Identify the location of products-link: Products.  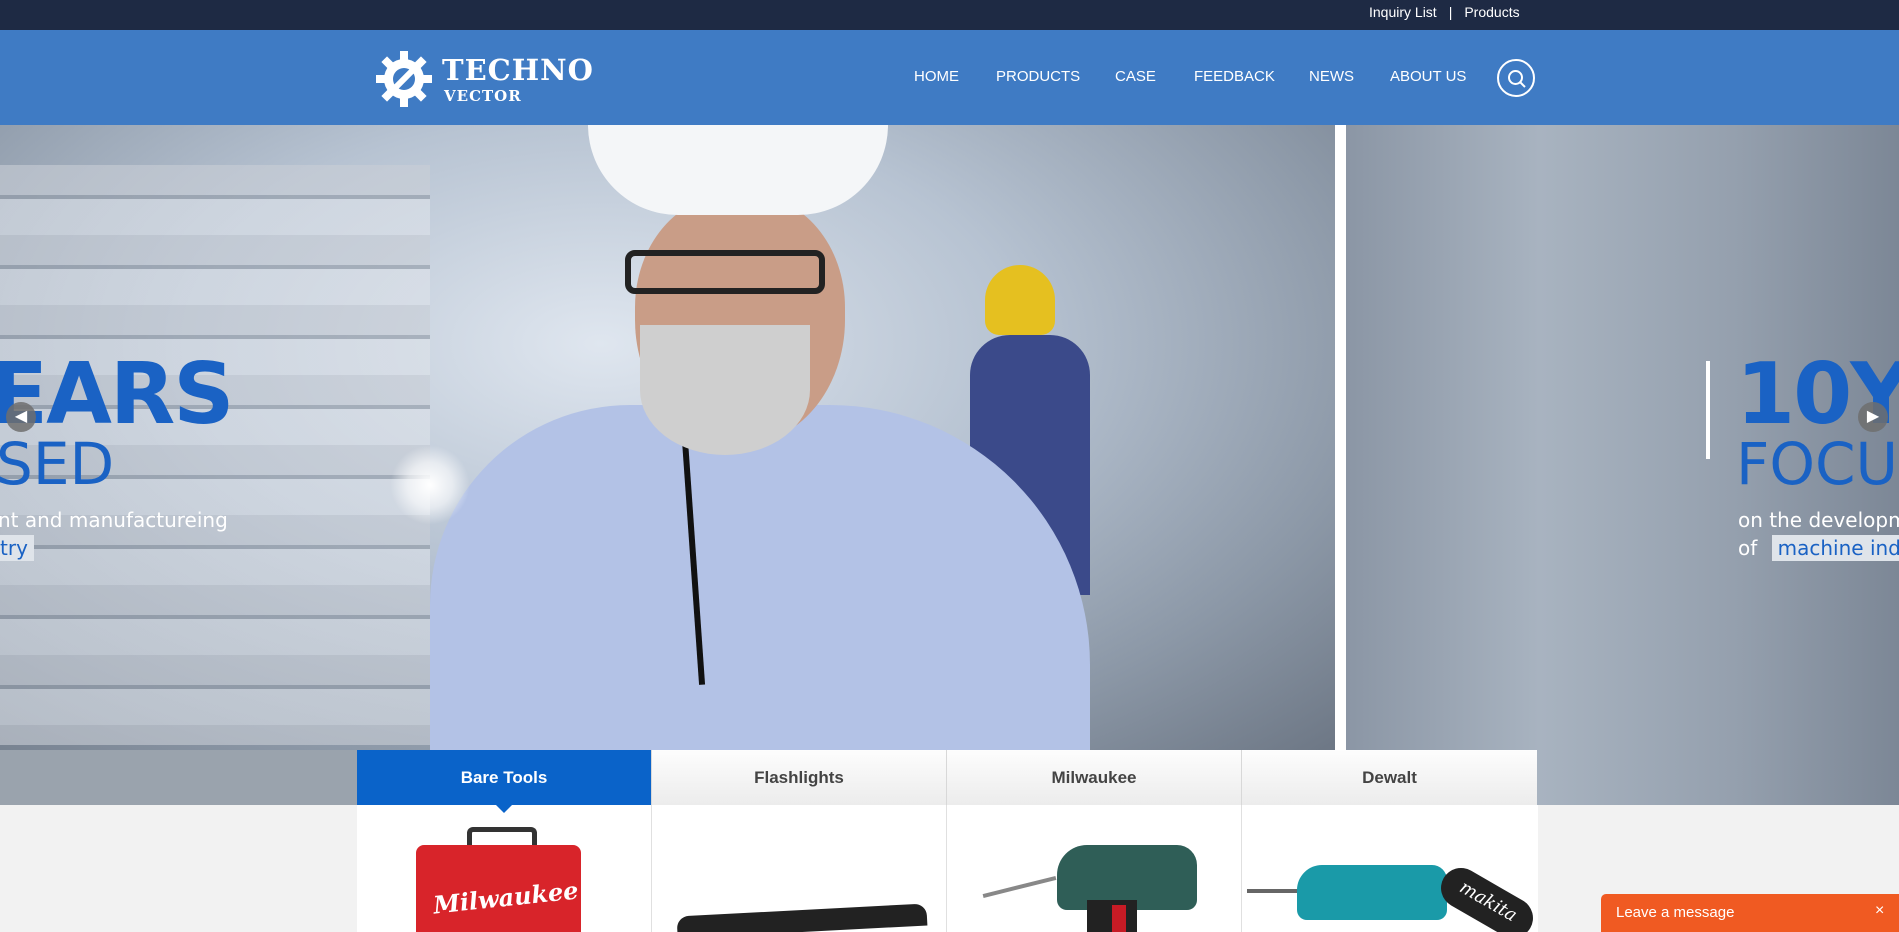
(1491, 12).